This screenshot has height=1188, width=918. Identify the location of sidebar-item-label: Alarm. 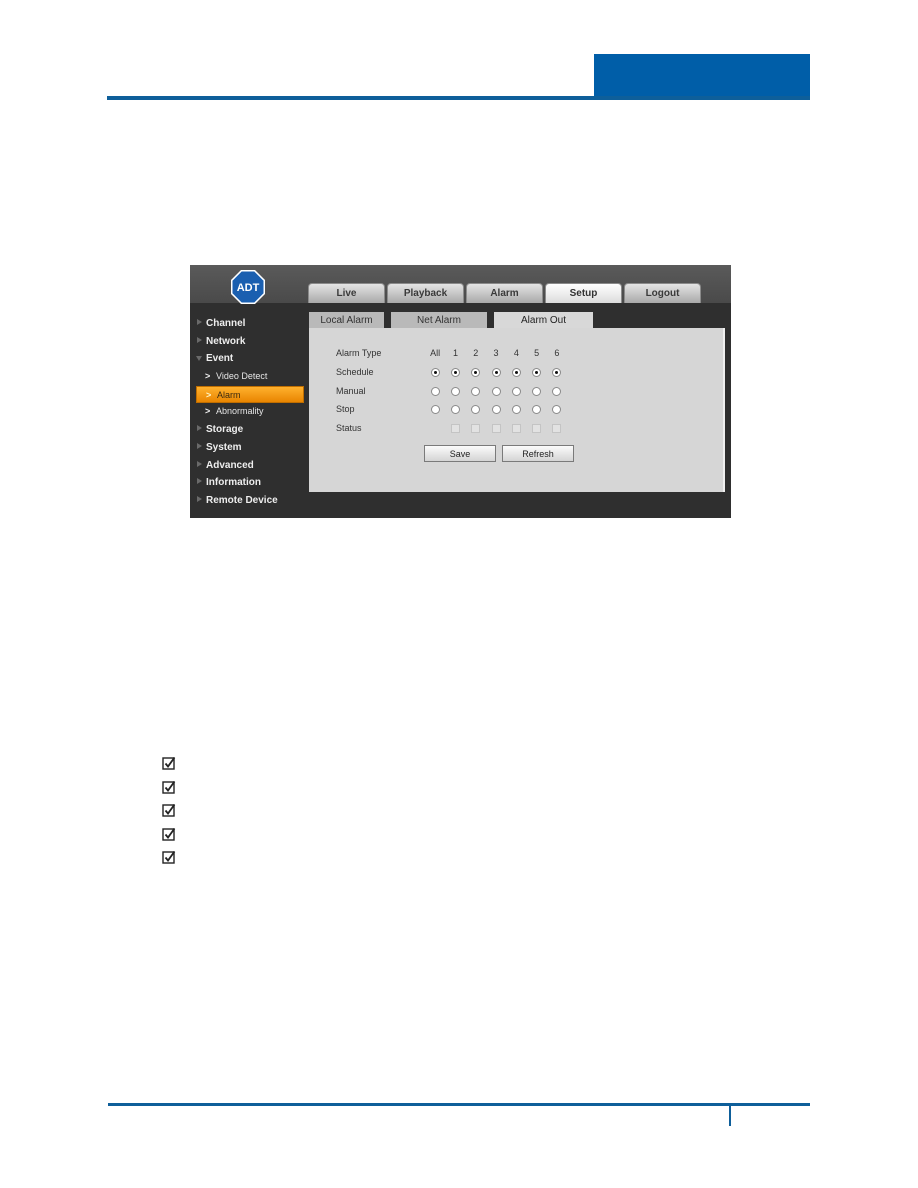
(229, 394).